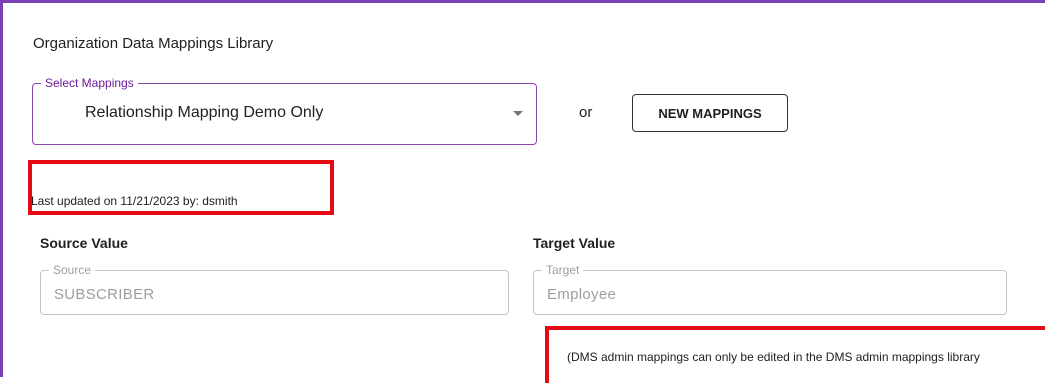 This screenshot has width=1045, height=383. Describe the element at coordinates (89, 83) in the screenshot. I see `select-mappings-label: Select Mappings` at that location.